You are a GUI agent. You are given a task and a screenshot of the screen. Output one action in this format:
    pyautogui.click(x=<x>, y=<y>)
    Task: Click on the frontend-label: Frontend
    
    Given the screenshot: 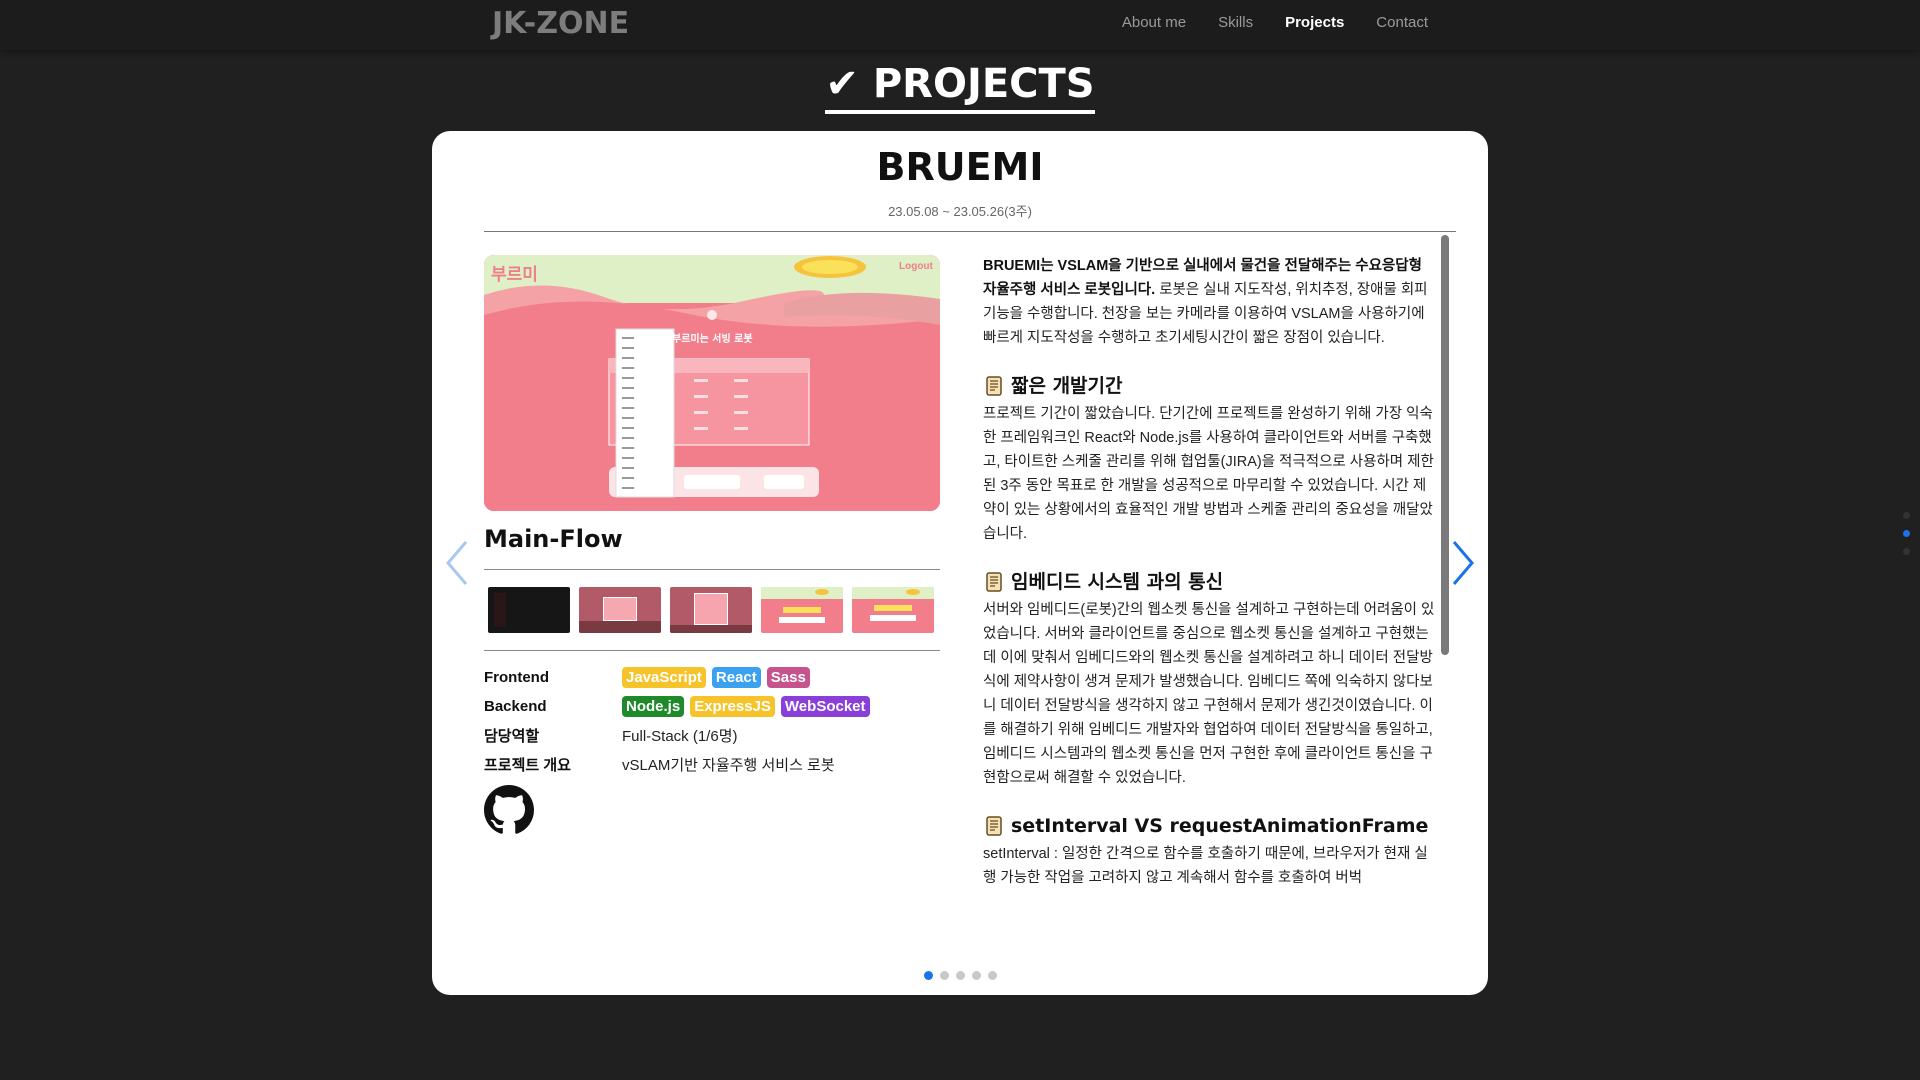 What is the action you would take?
    pyautogui.click(x=516, y=677)
    